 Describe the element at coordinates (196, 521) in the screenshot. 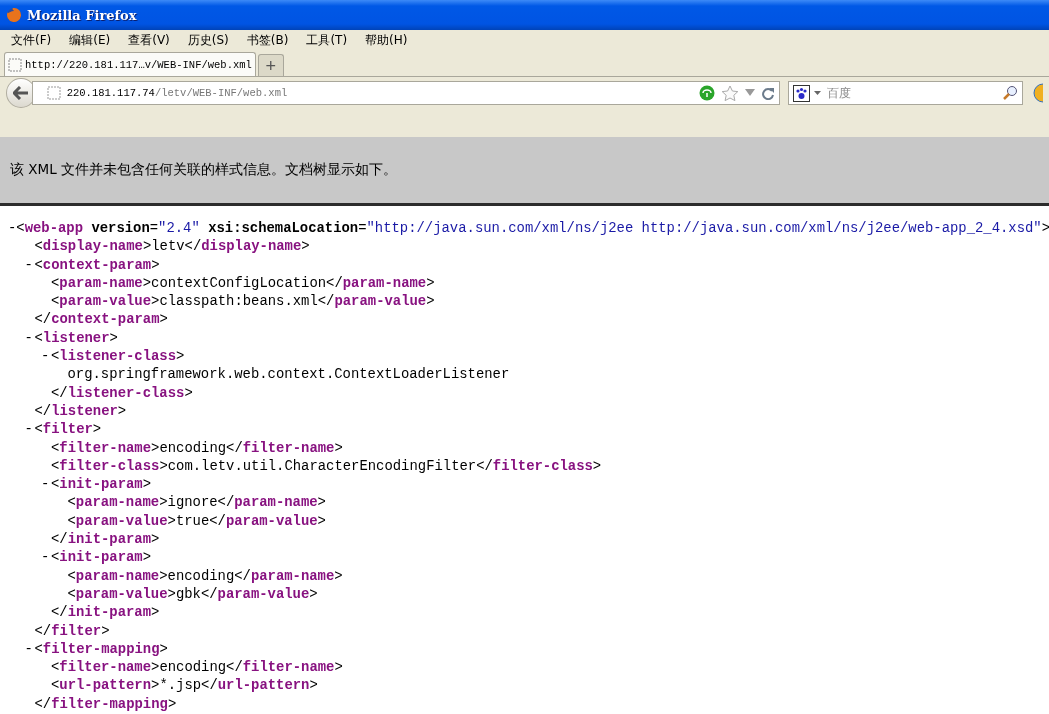

I see `xml-line: <param-value>true</param-value>` at that location.